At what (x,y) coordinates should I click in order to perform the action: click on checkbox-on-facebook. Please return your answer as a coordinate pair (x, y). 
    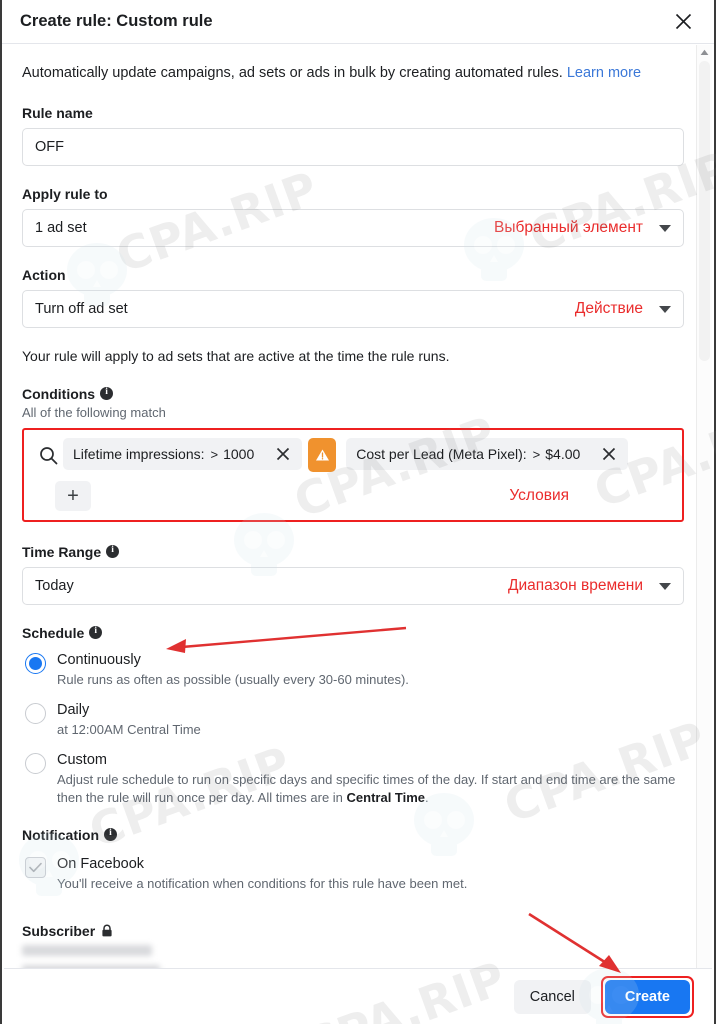
    Looking at the image, I should click on (35, 867).